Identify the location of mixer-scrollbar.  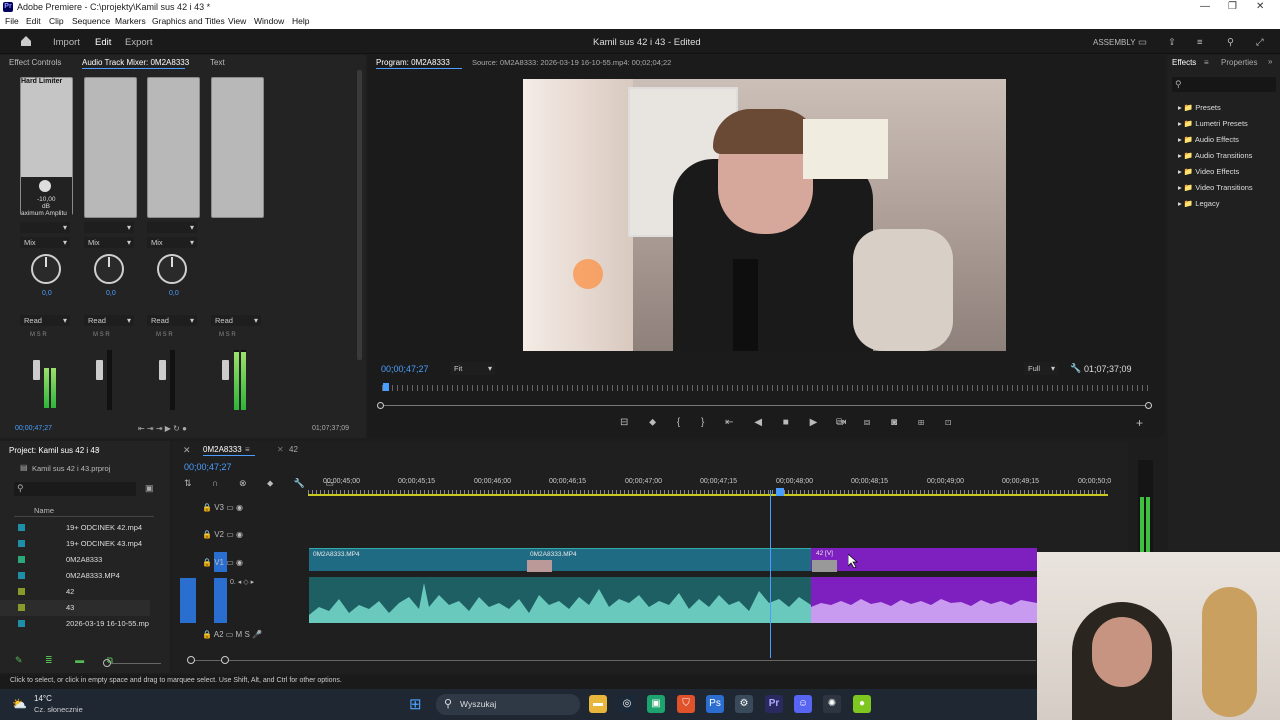
(359, 215).